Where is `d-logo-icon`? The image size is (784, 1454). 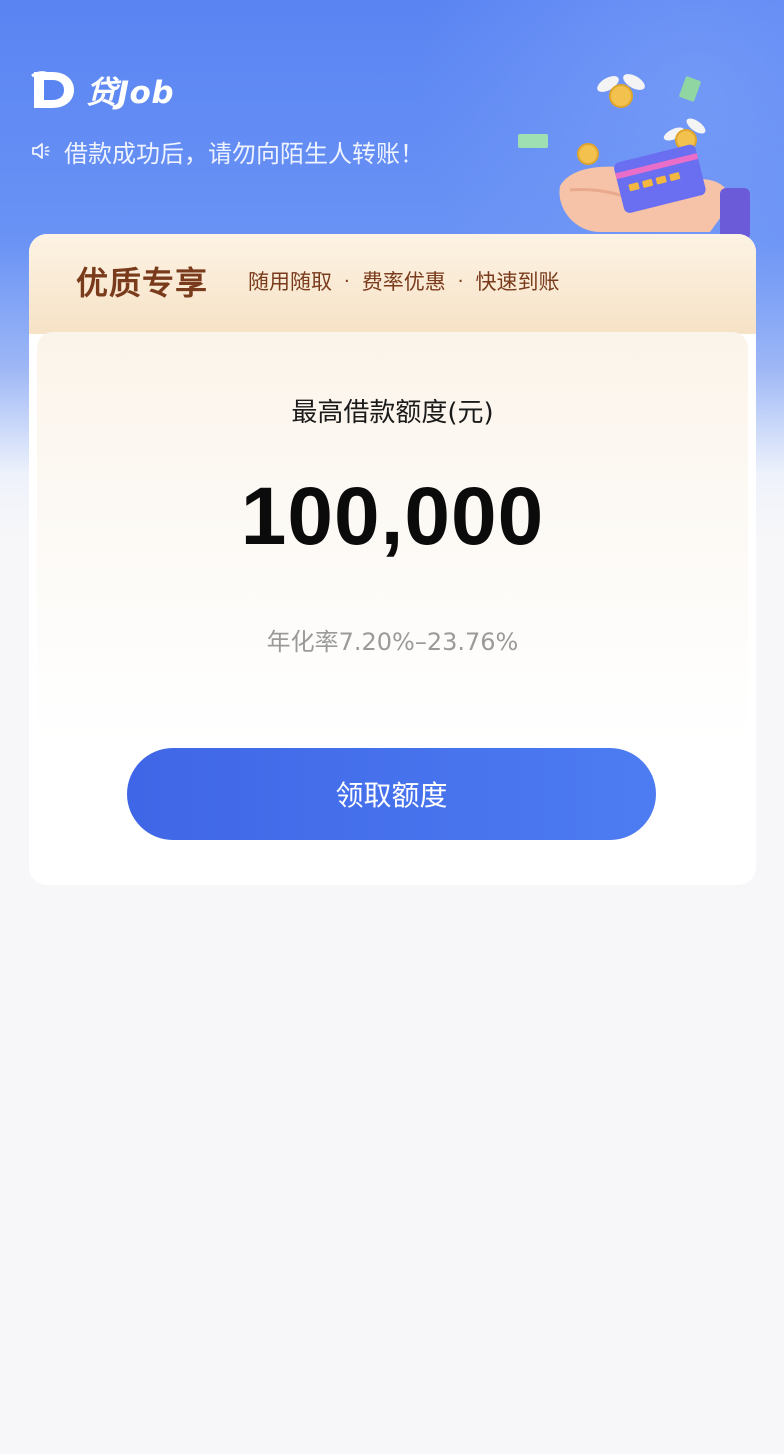
d-logo-icon is located at coordinates (53, 89).